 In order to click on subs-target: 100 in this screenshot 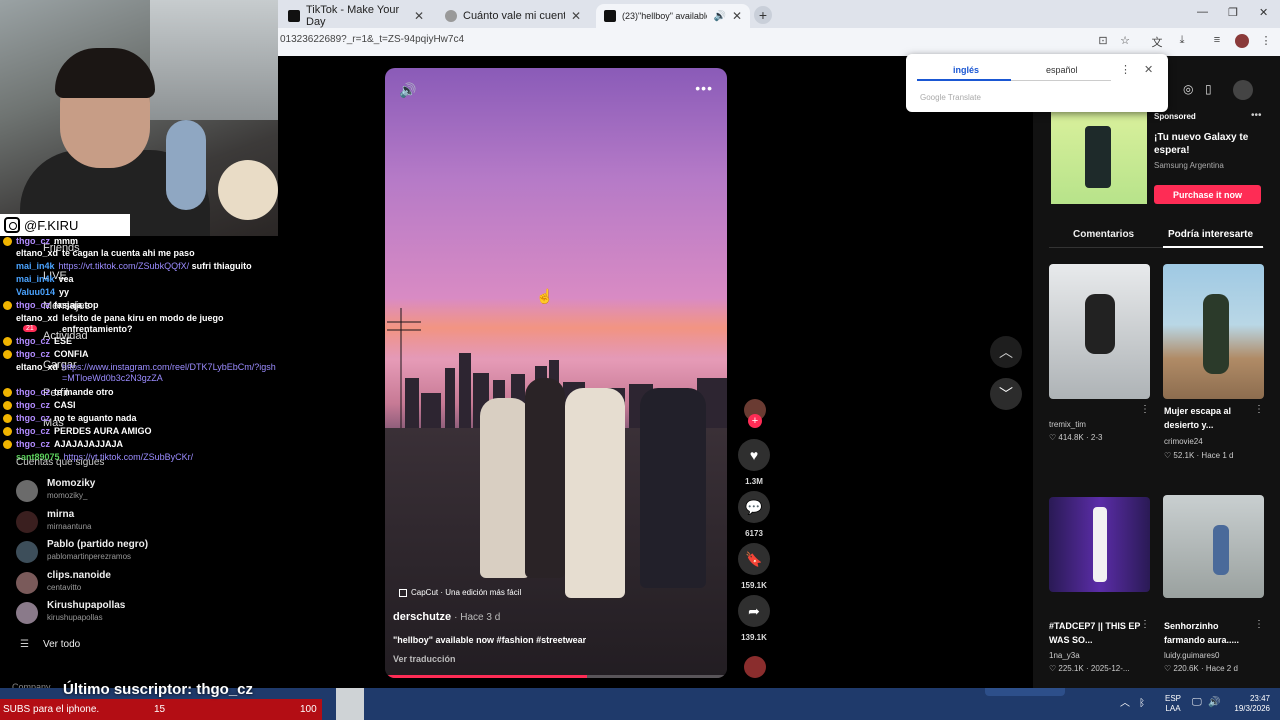, I will do `click(308, 709)`.